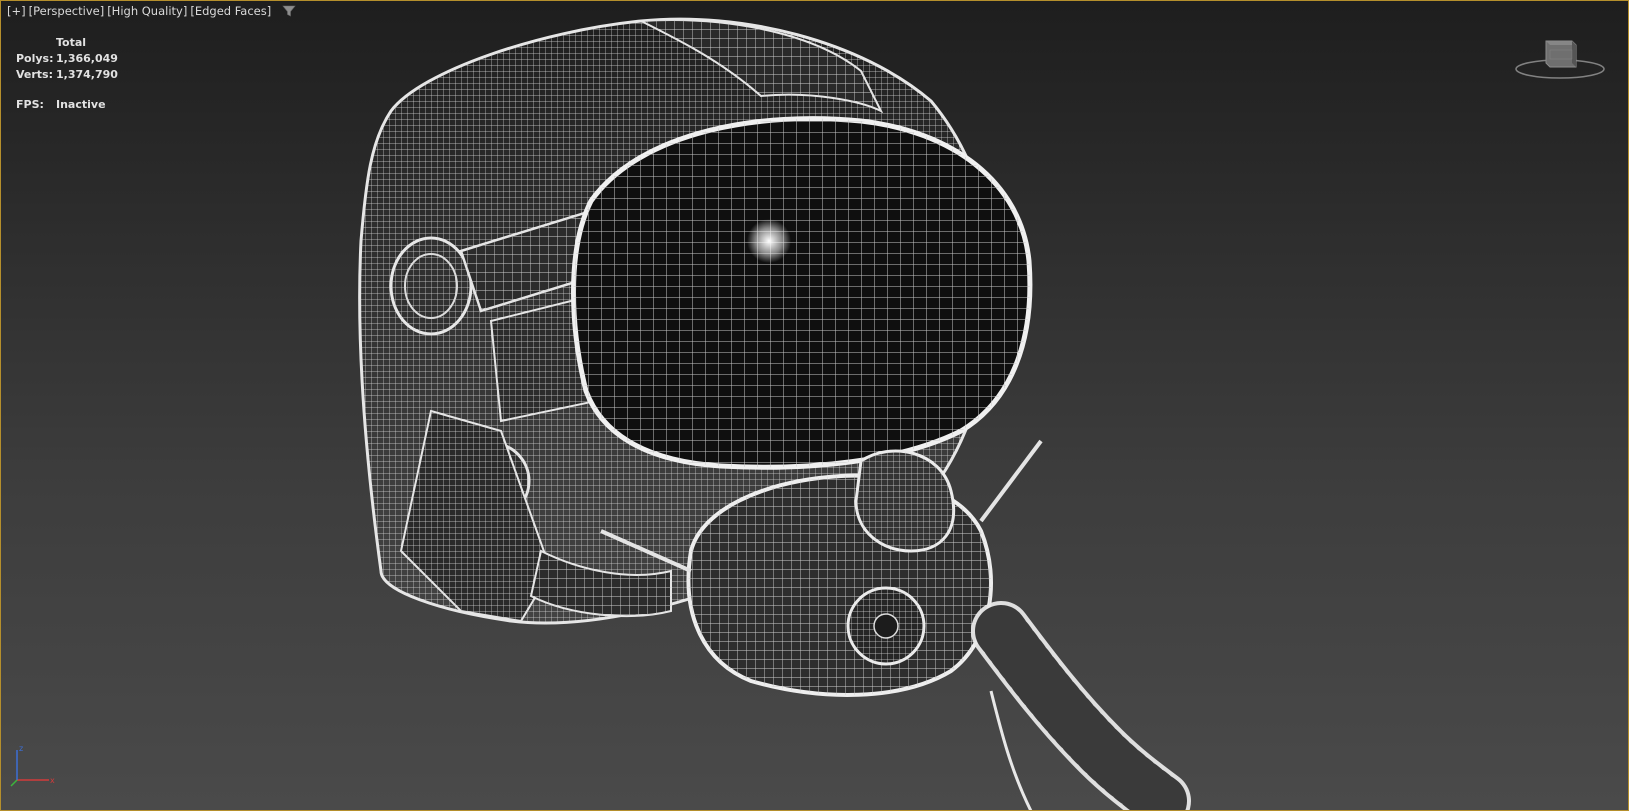 This screenshot has height=811, width=1629. Describe the element at coordinates (30, 104) in the screenshot. I see `fps-label: FPS:` at that location.